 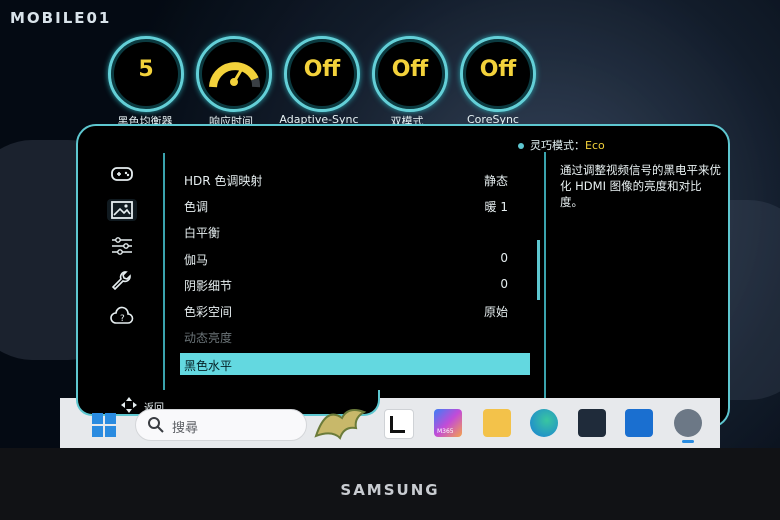 What do you see at coordinates (61, 18) in the screenshot?
I see `watermark-logo: MOBILE01` at bounding box center [61, 18].